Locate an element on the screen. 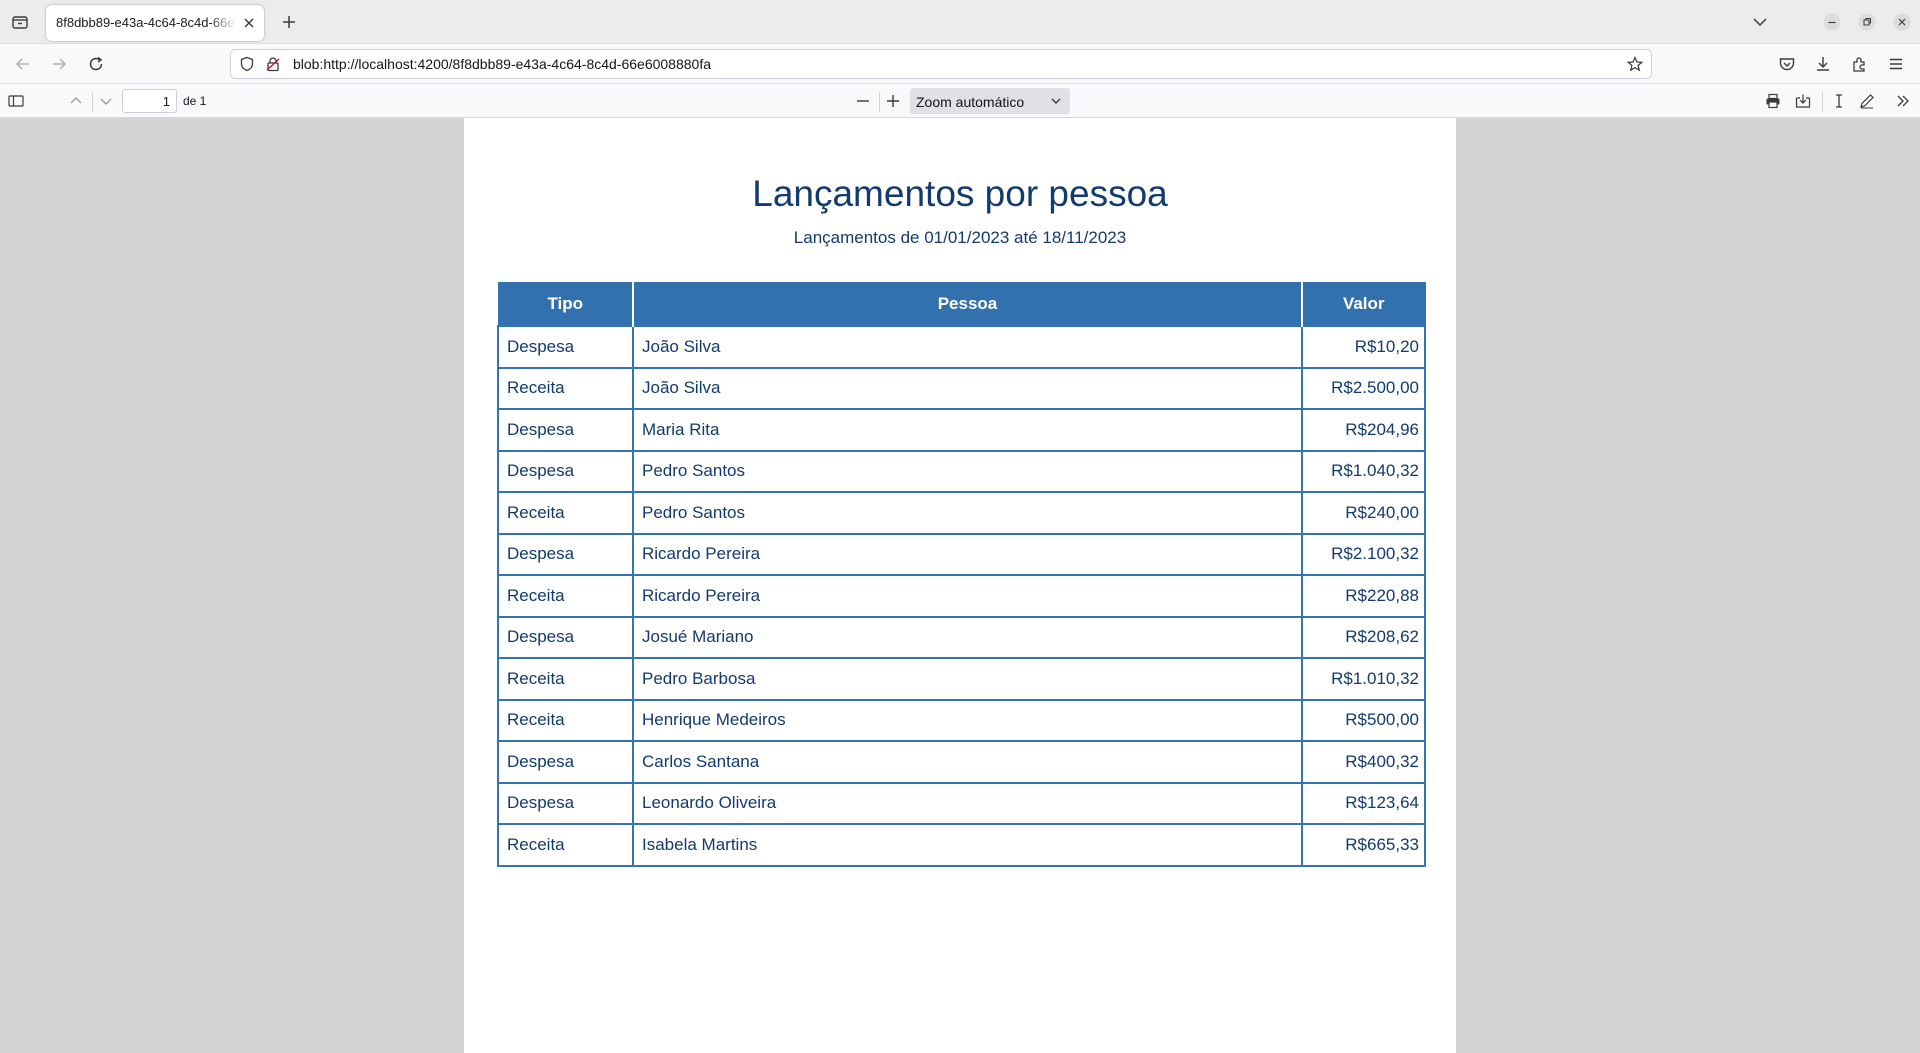  table-row: Despesa Pedro Santos R$1.040,32 is located at coordinates (961, 471).